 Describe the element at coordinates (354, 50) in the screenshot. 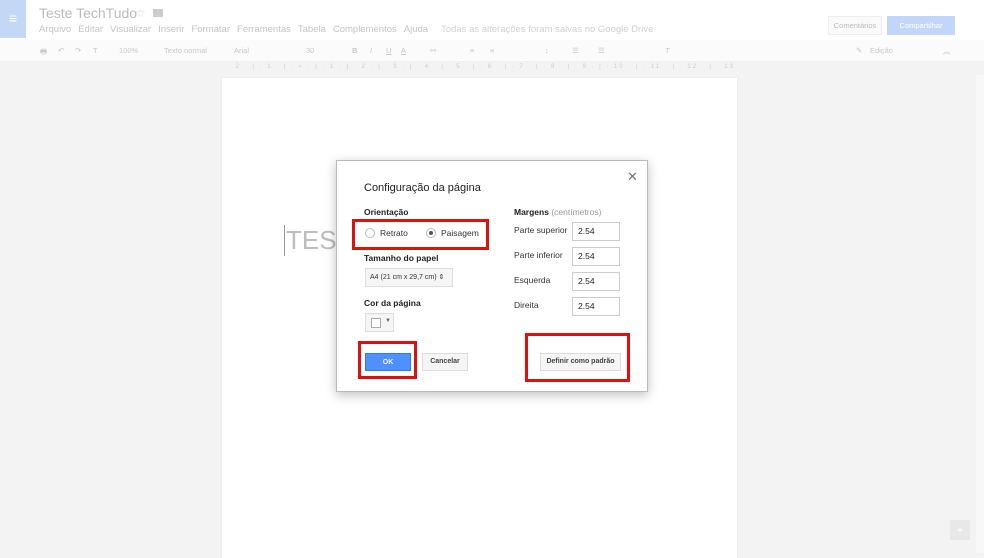

I see `bold-icon: B` at that location.